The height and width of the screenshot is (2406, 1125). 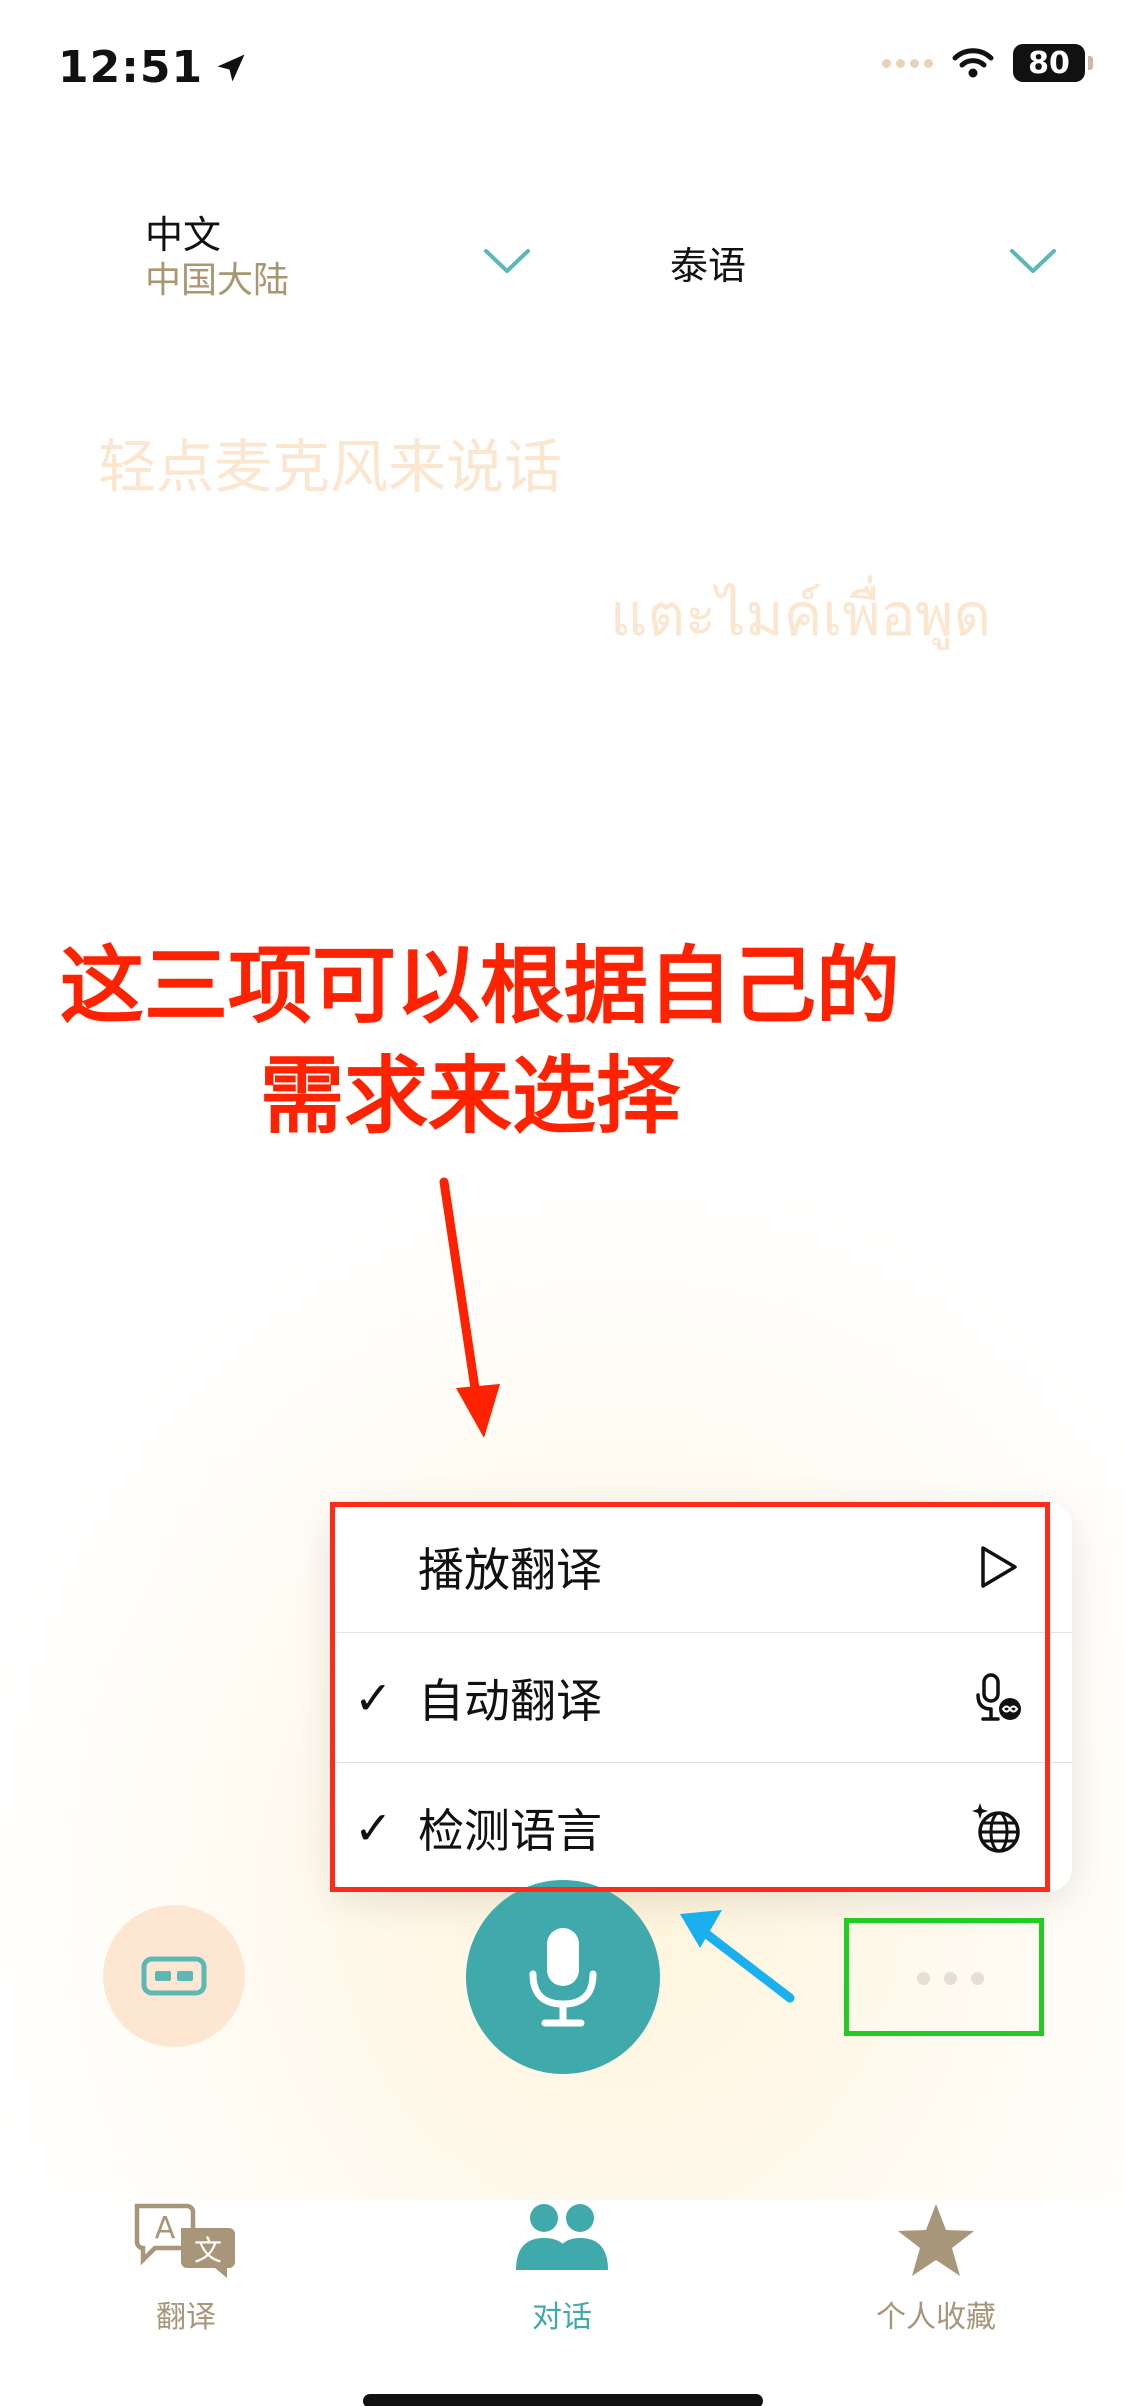 I want to click on cellular-signal-icon, so click(x=907, y=63).